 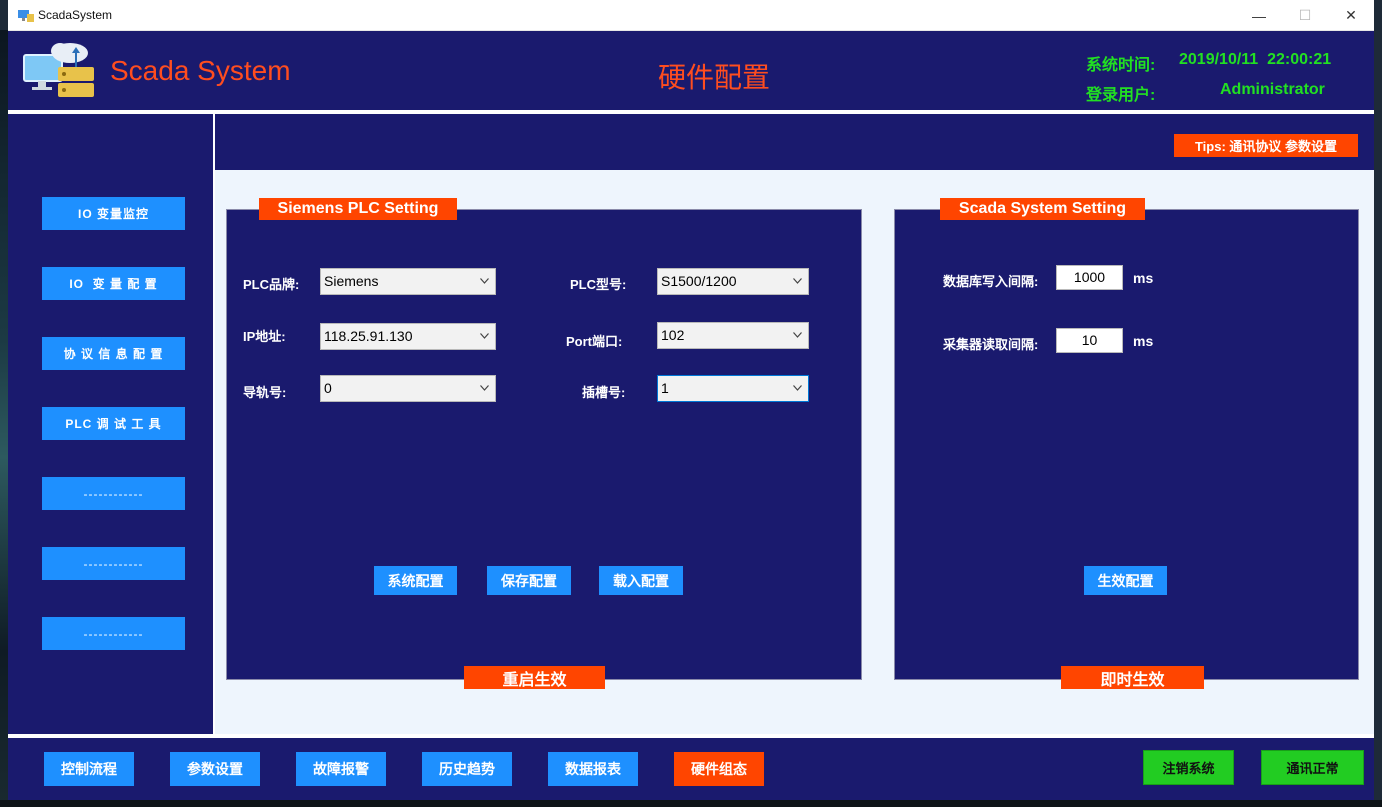 What do you see at coordinates (593, 769) in the screenshot?
I see `tab-data-report: 数据报表` at bounding box center [593, 769].